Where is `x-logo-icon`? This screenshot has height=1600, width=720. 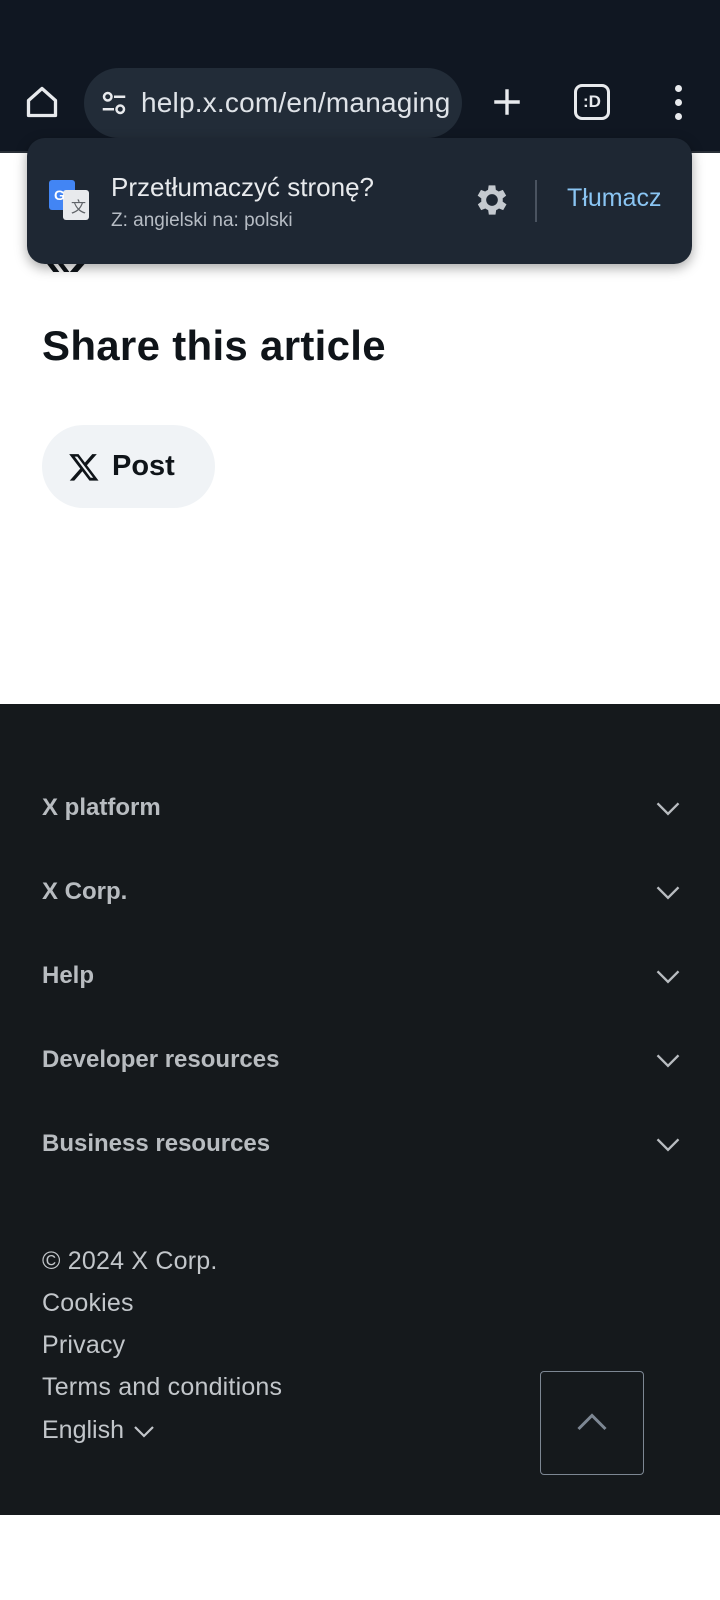
x-logo-icon is located at coordinates (84, 467).